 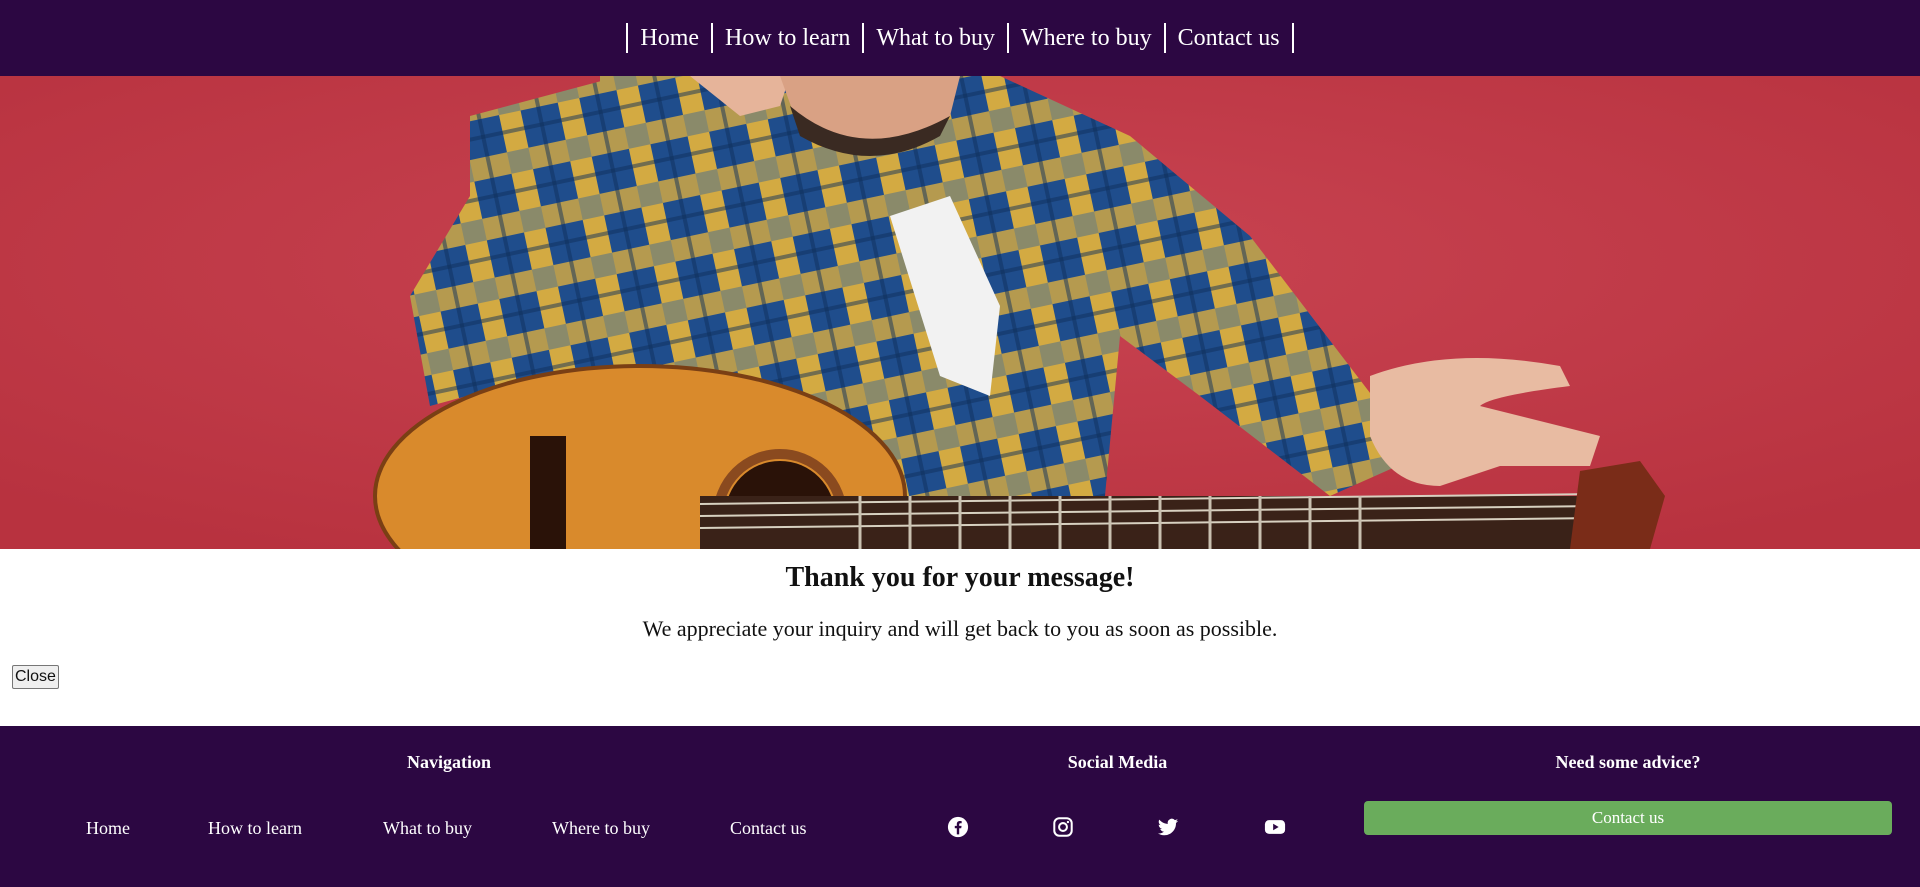 I want to click on top-nav-item-contact-us: Contact us, so click(x=1228, y=38).